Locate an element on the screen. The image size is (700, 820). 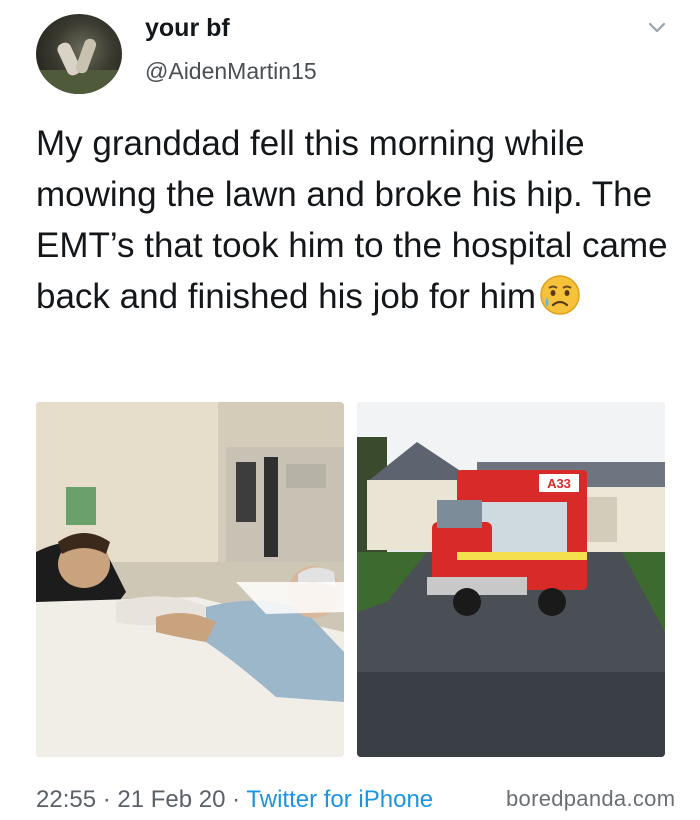
tweet-time: 22:55 is located at coordinates (66, 799).